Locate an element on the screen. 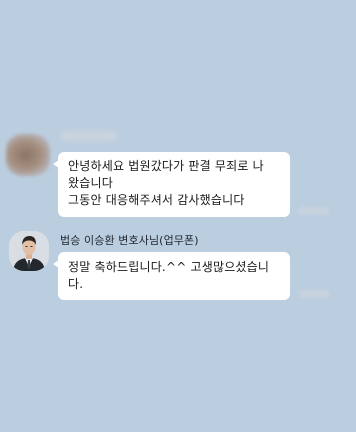 The width and height of the screenshot is (356, 432). message-text-line: 다. is located at coordinates (76, 284).